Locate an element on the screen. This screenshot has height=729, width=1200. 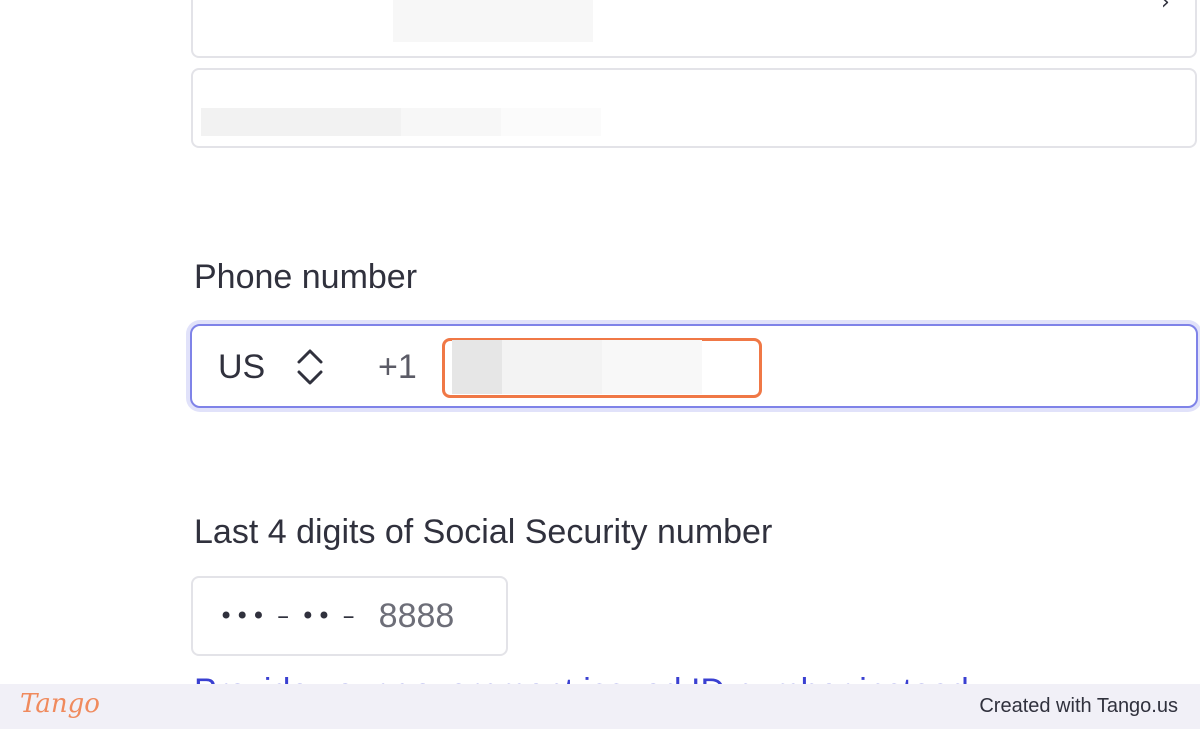
address-field is located at coordinates (694, 108).